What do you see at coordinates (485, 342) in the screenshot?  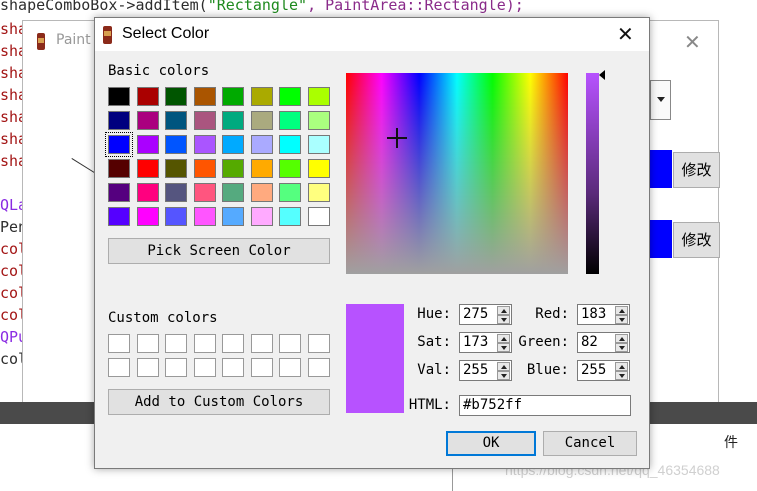 I see `sat-spinbox: 173` at bounding box center [485, 342].